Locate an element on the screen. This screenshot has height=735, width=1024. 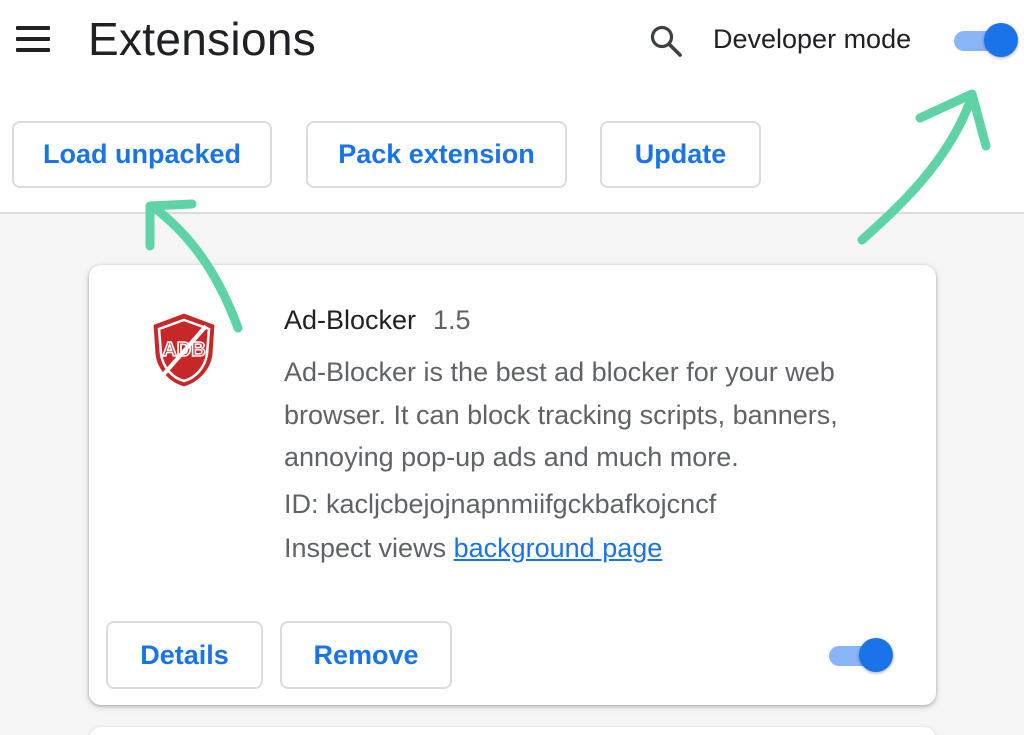
remove-button: Remove is located at coordinates (366, 655).